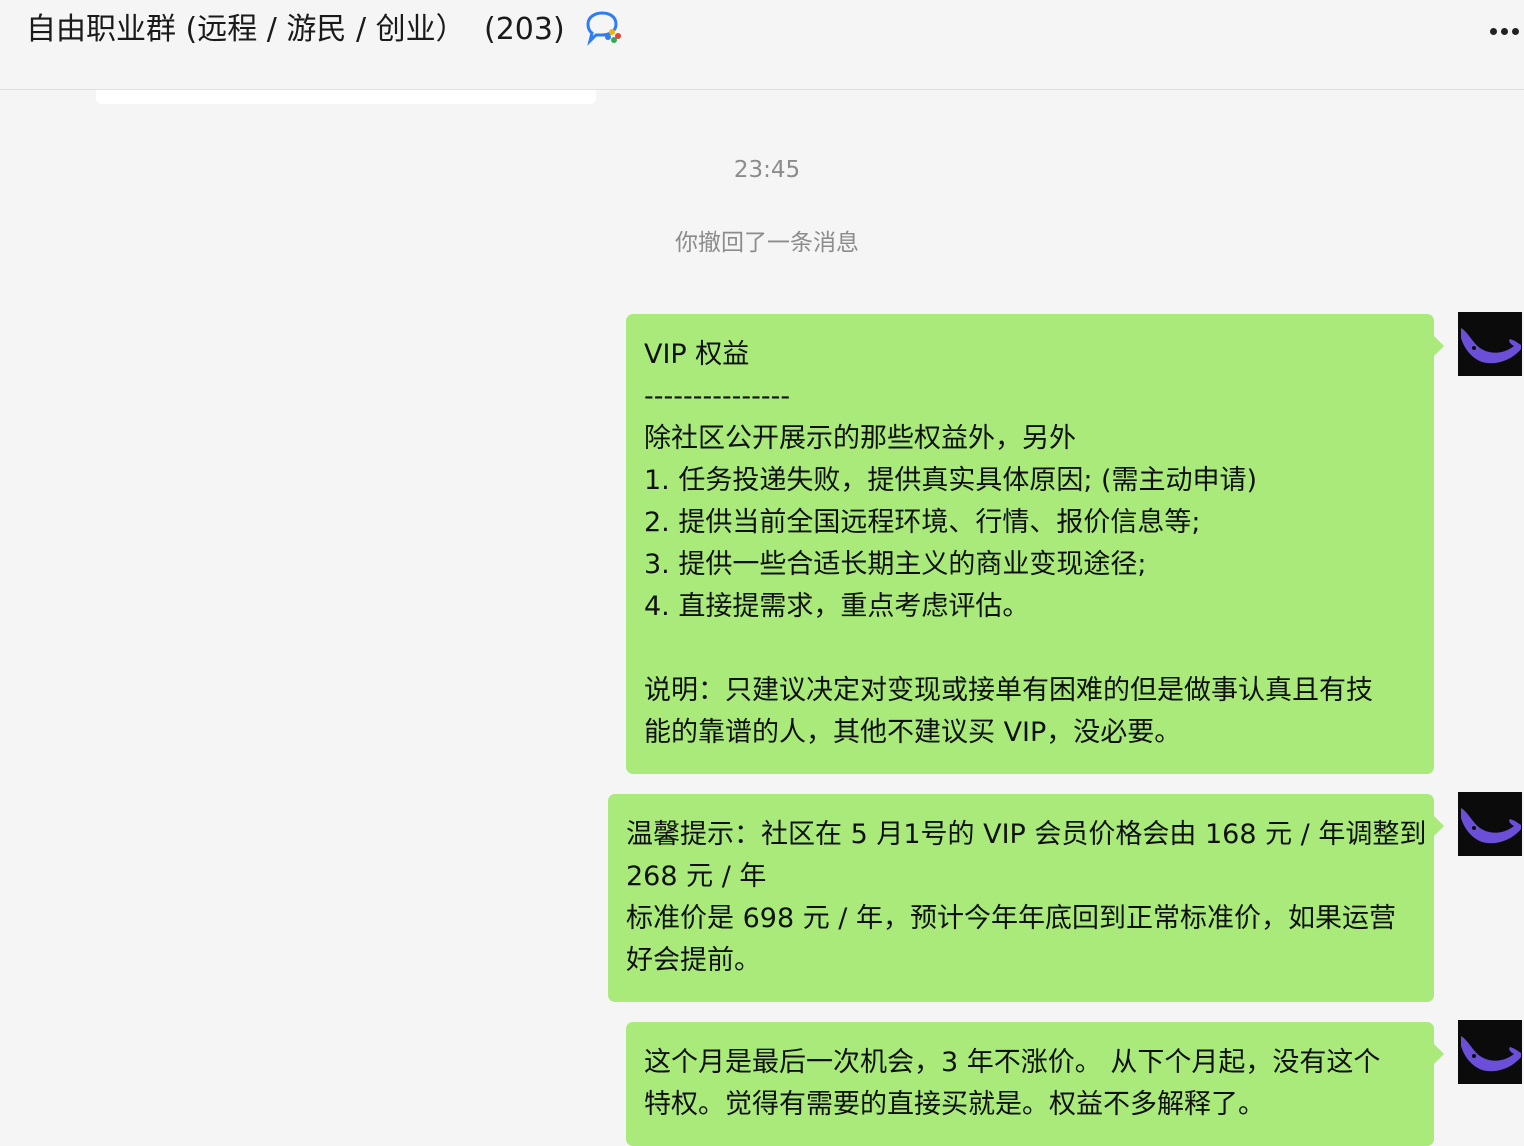  I want to click on chat-title: 自由职业群 (远程 / 游民 / 创业）, so click(246, 30).